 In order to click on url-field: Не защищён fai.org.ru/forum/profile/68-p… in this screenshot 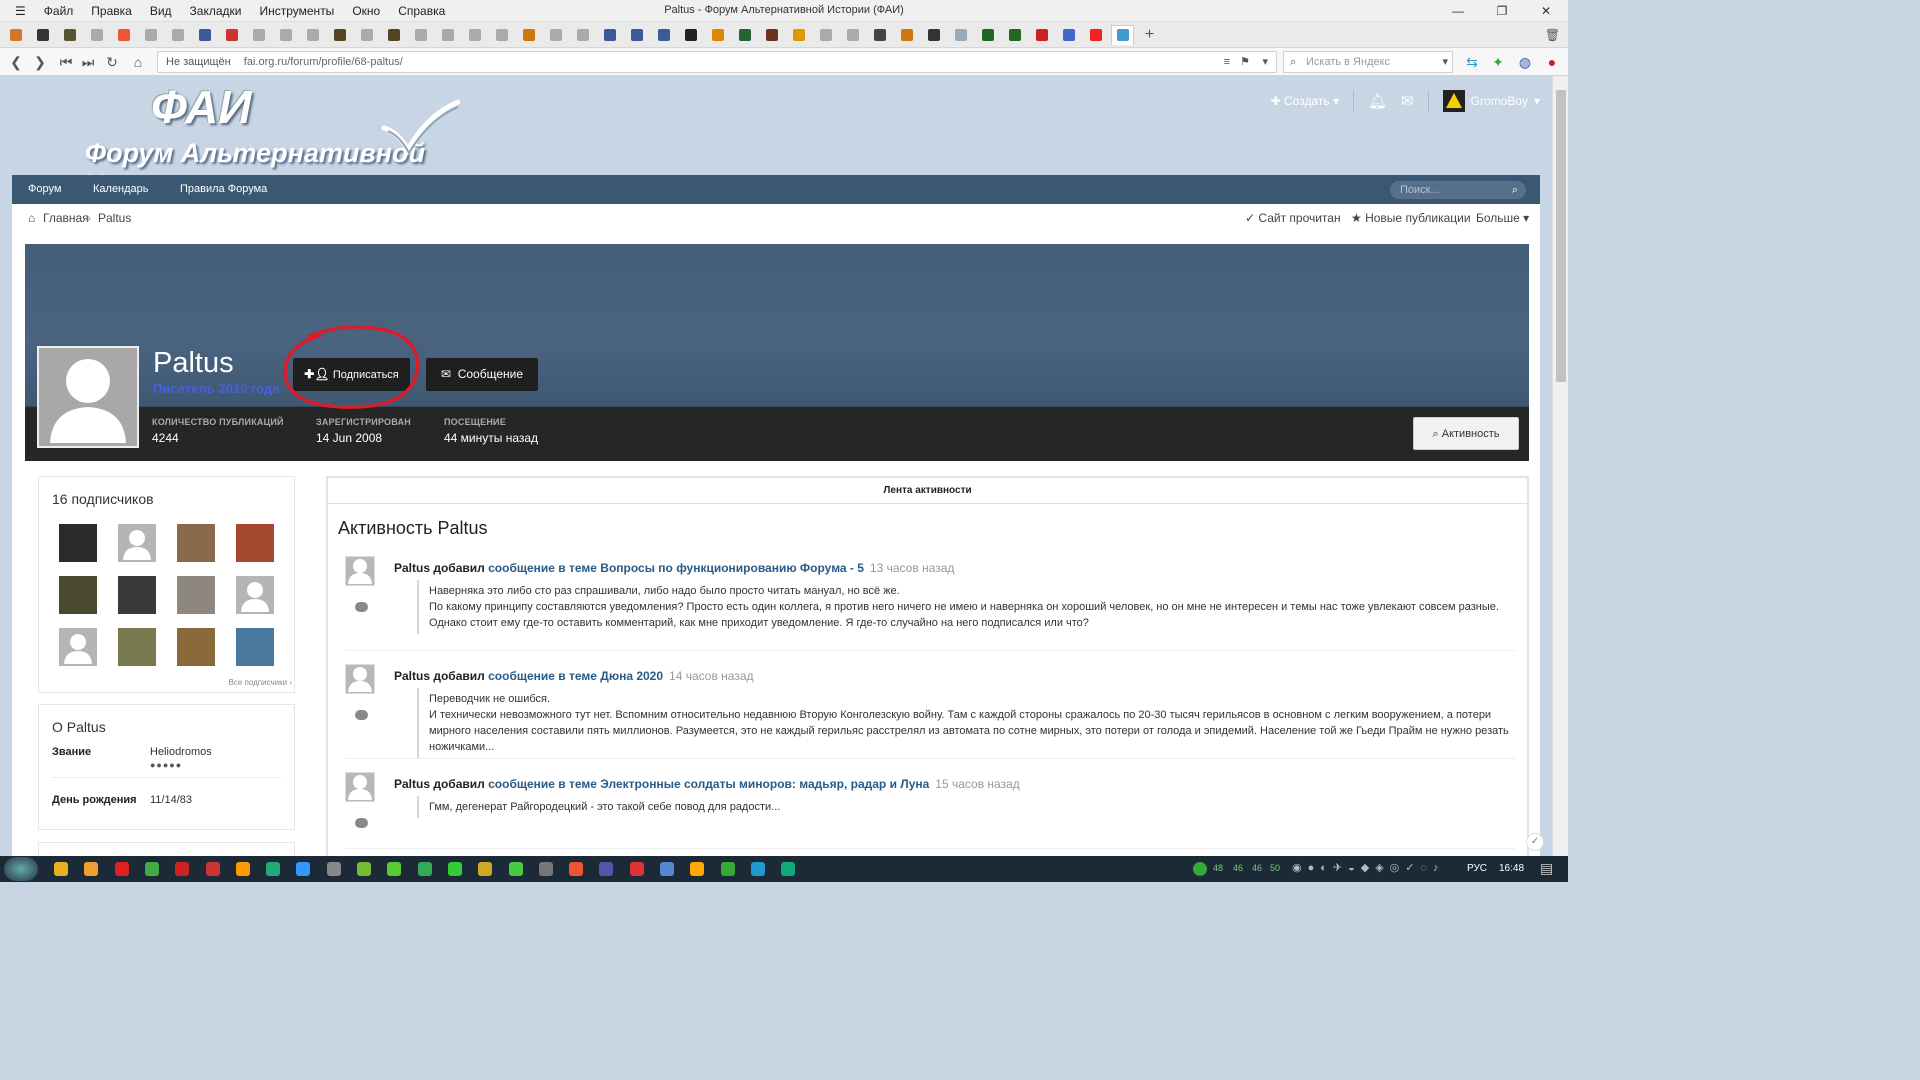, I will do `click(717, 62)`.